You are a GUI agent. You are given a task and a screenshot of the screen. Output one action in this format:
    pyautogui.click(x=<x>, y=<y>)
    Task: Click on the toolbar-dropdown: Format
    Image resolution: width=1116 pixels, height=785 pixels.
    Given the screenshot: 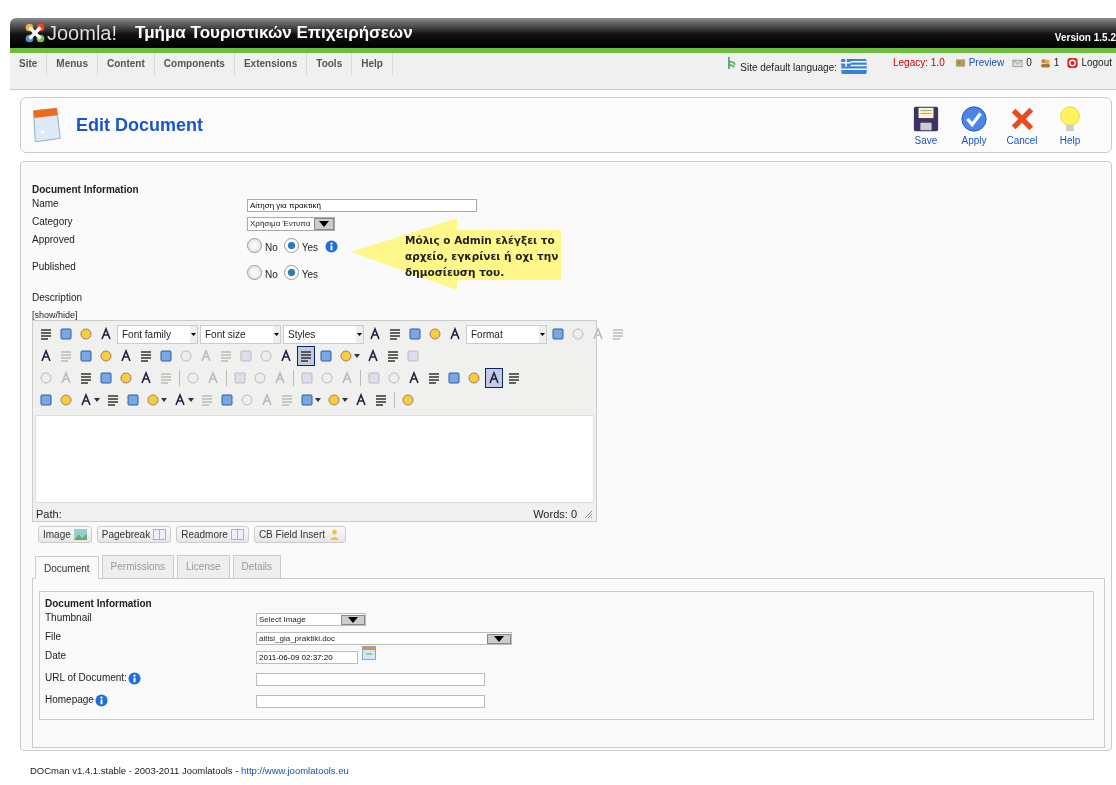 What is the action you would take?
    pyautogui.click(x=506, y=334)
    